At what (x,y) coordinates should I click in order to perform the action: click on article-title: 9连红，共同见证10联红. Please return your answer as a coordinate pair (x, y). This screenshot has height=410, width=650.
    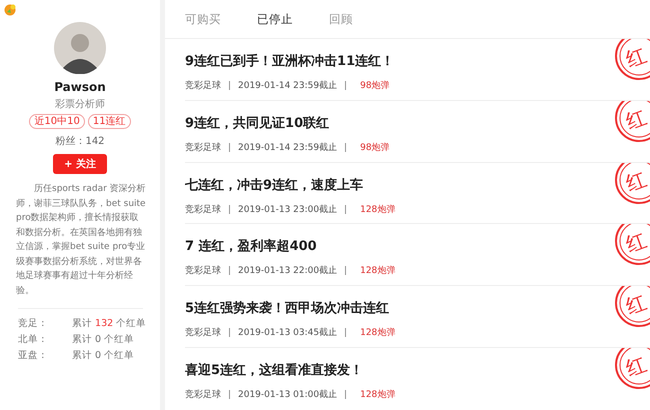
    Looking at the image, I should click on (257, 123).